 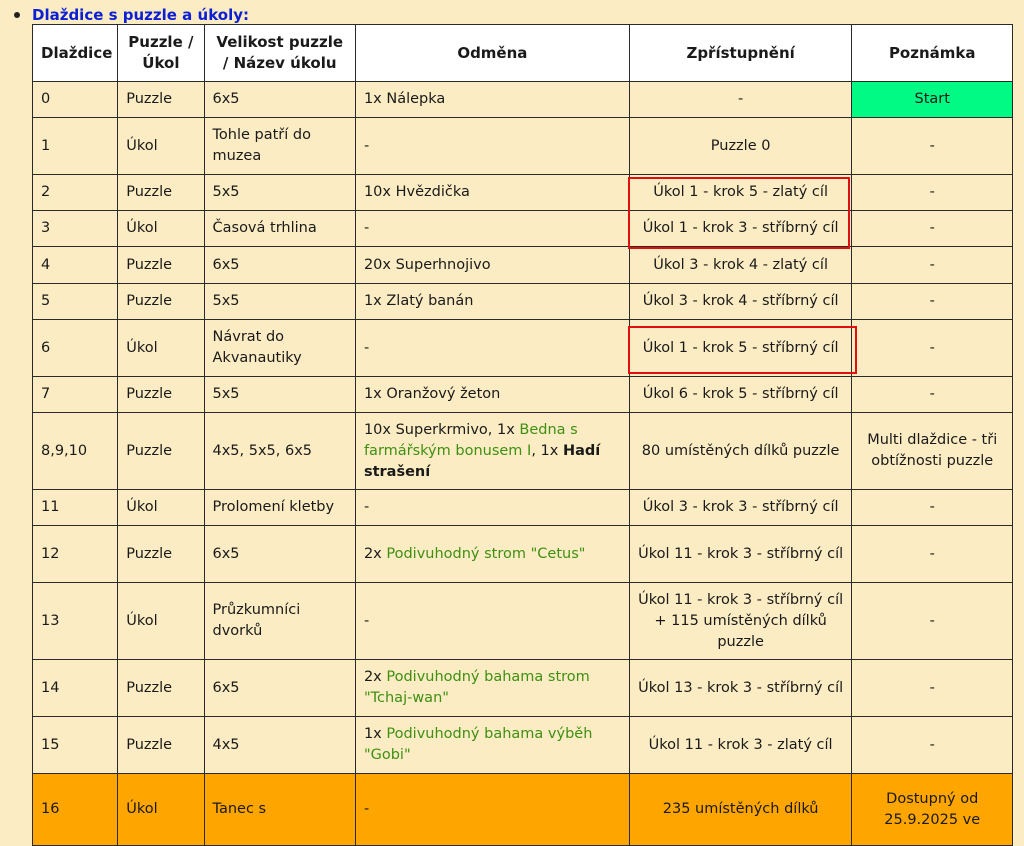 What do you see at coordinates (279, 53) in the screenshot?
I see `col-header-name: Velikost puzzle / Název úkolu` at bounding box center [279, 53].